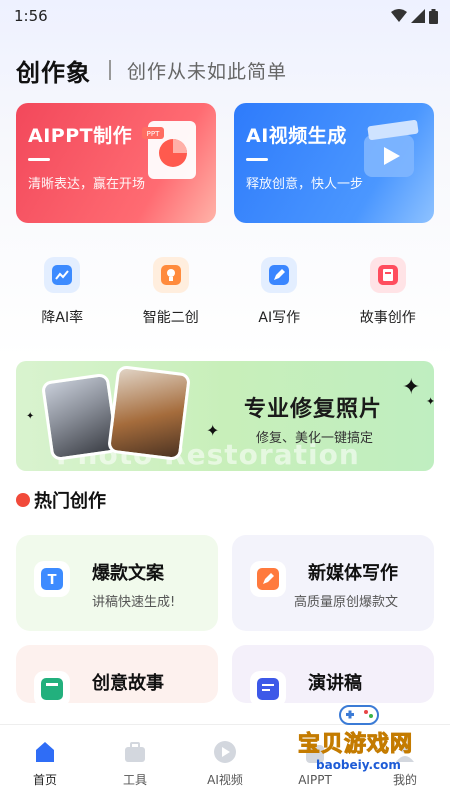 The width and height of the screenshot is (450, 800). Describe the element at coordinates (225, 292) in the screenshot. I see `quick-tools: 降AI率 智能二创 AI写作 故事创作` at that location.